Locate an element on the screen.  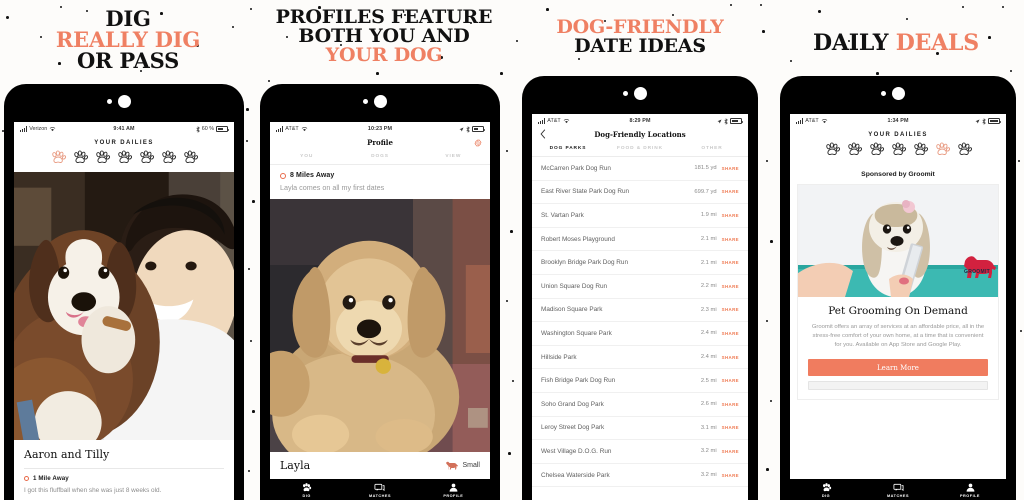
chevron-left-icon is located at coordinates (543, 133).